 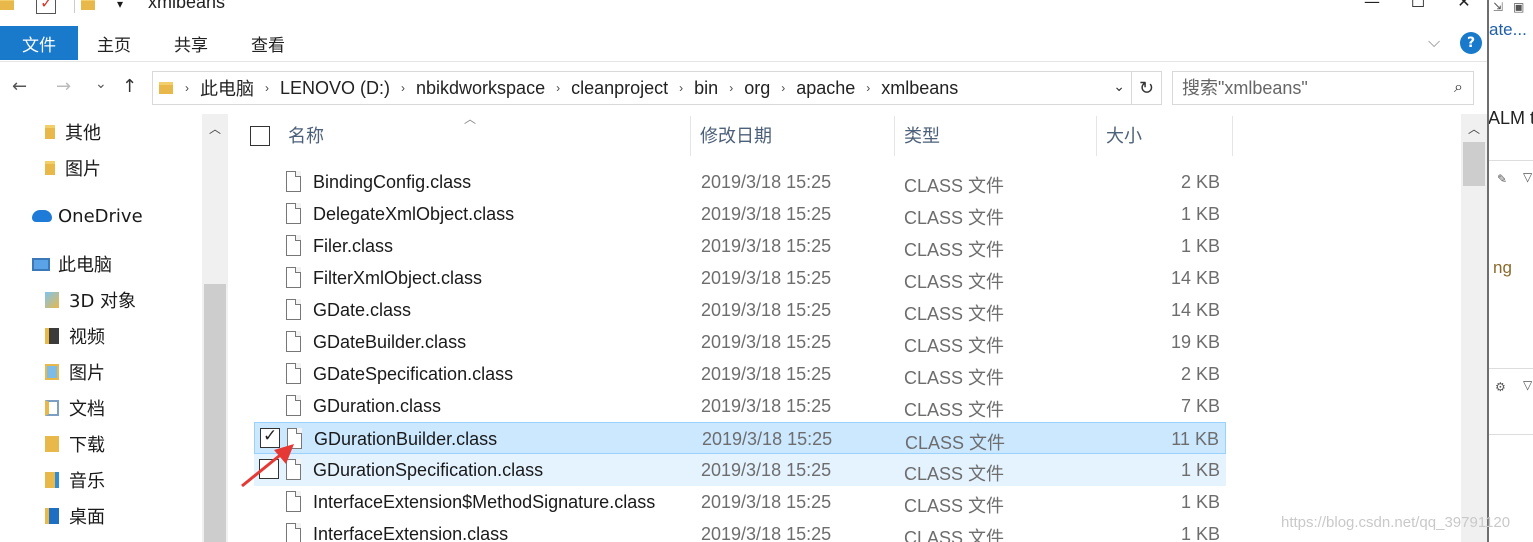 I want to click on minimize-button: —, so click(x=1372, y=6).